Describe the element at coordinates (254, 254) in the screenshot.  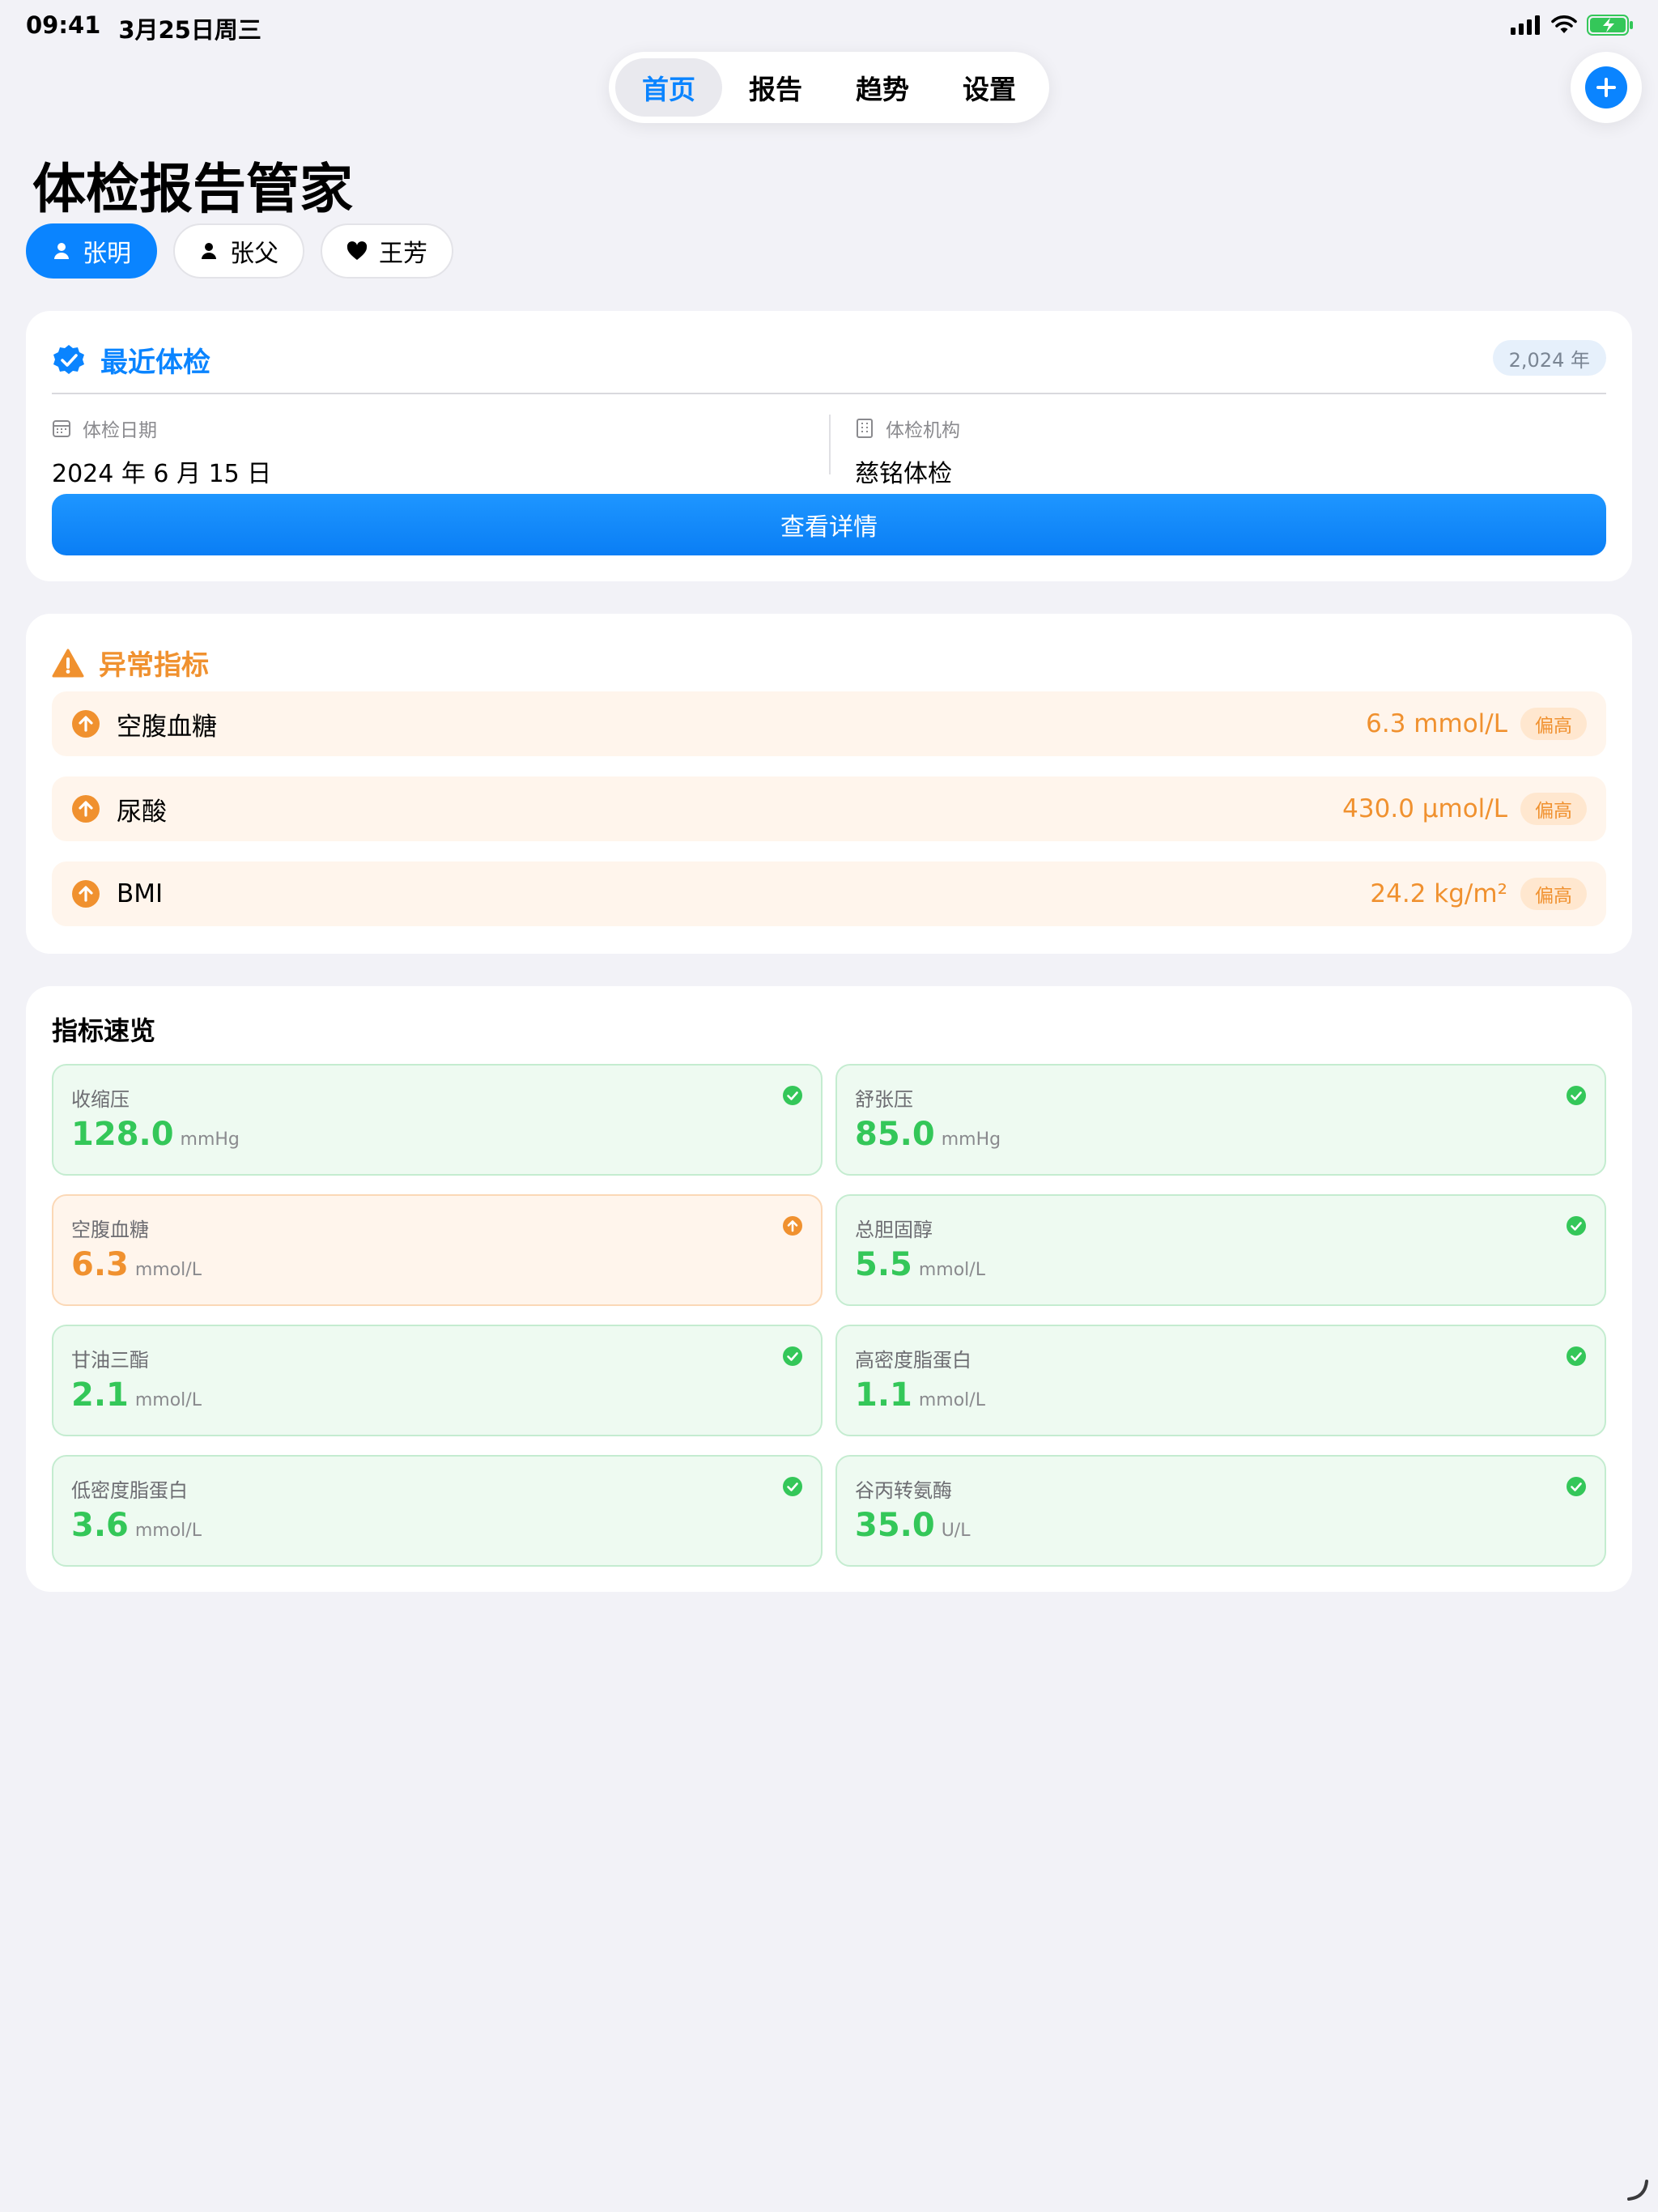
I see `member-name: 张父` at that location.